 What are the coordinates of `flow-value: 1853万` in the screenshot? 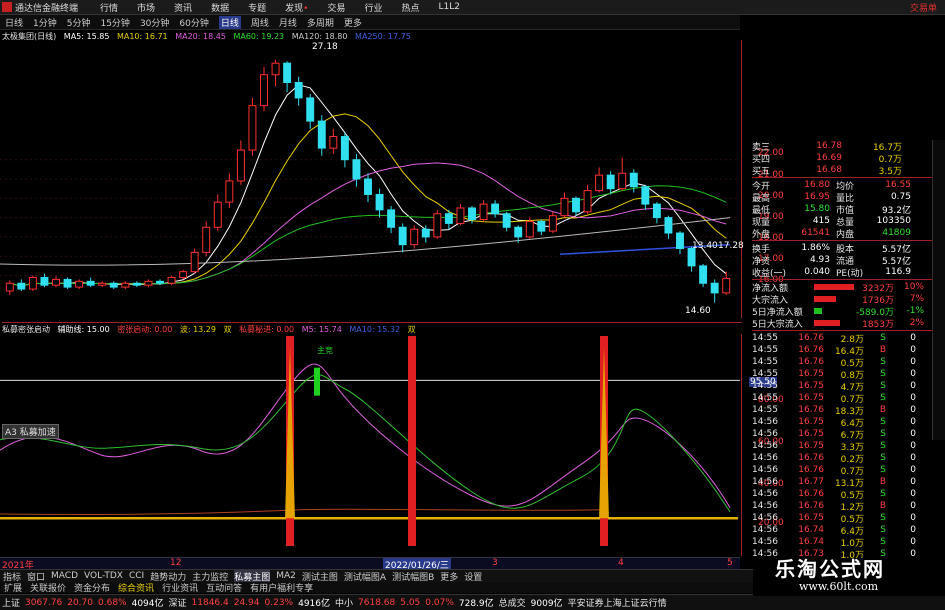 It's located at (878, 324).